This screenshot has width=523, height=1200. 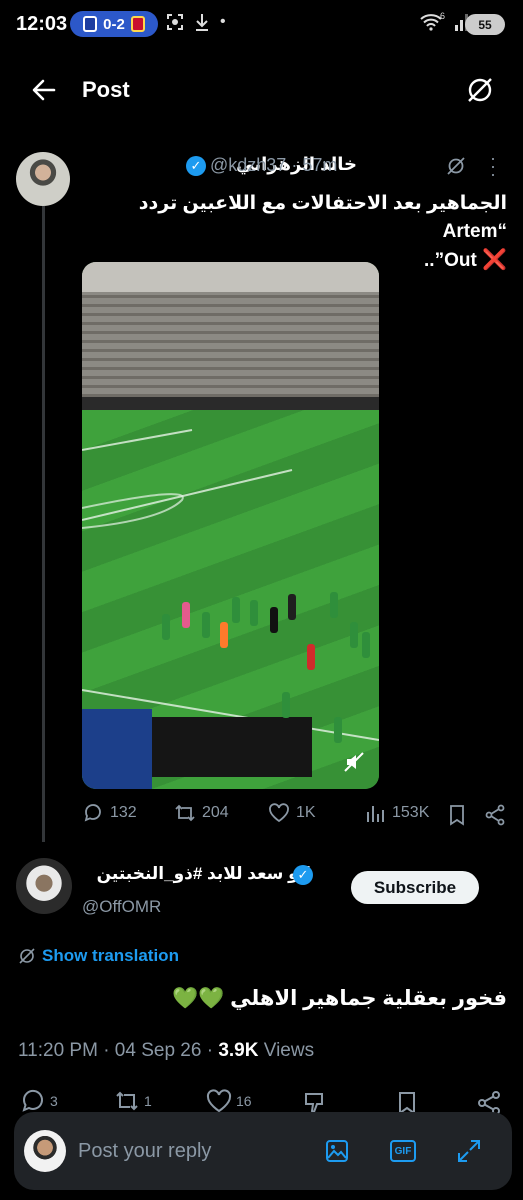 What do you see at coordinates (202, 22) in the screenshot?
I see `download-icon` at bounding box center [202, 22].